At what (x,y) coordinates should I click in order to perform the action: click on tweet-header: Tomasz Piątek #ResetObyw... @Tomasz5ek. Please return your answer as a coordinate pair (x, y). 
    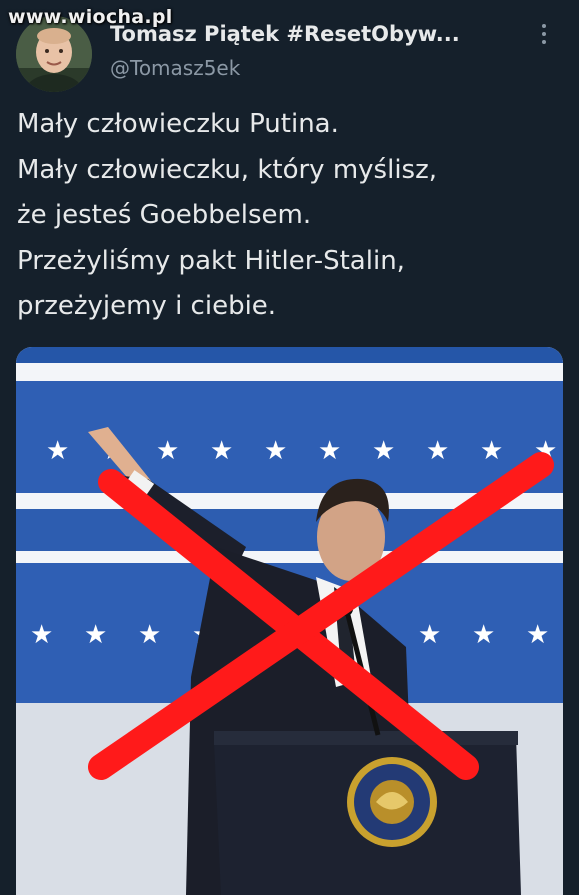
    Looking at the image, I should click on (334, 51).